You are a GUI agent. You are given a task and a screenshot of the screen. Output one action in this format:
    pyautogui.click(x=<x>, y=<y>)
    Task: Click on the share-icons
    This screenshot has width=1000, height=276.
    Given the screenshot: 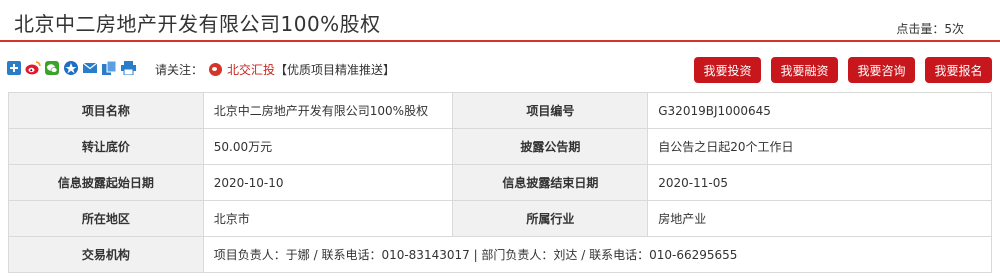 What is the action you would take?
    pyautogui.click(x=71, y=68)
    